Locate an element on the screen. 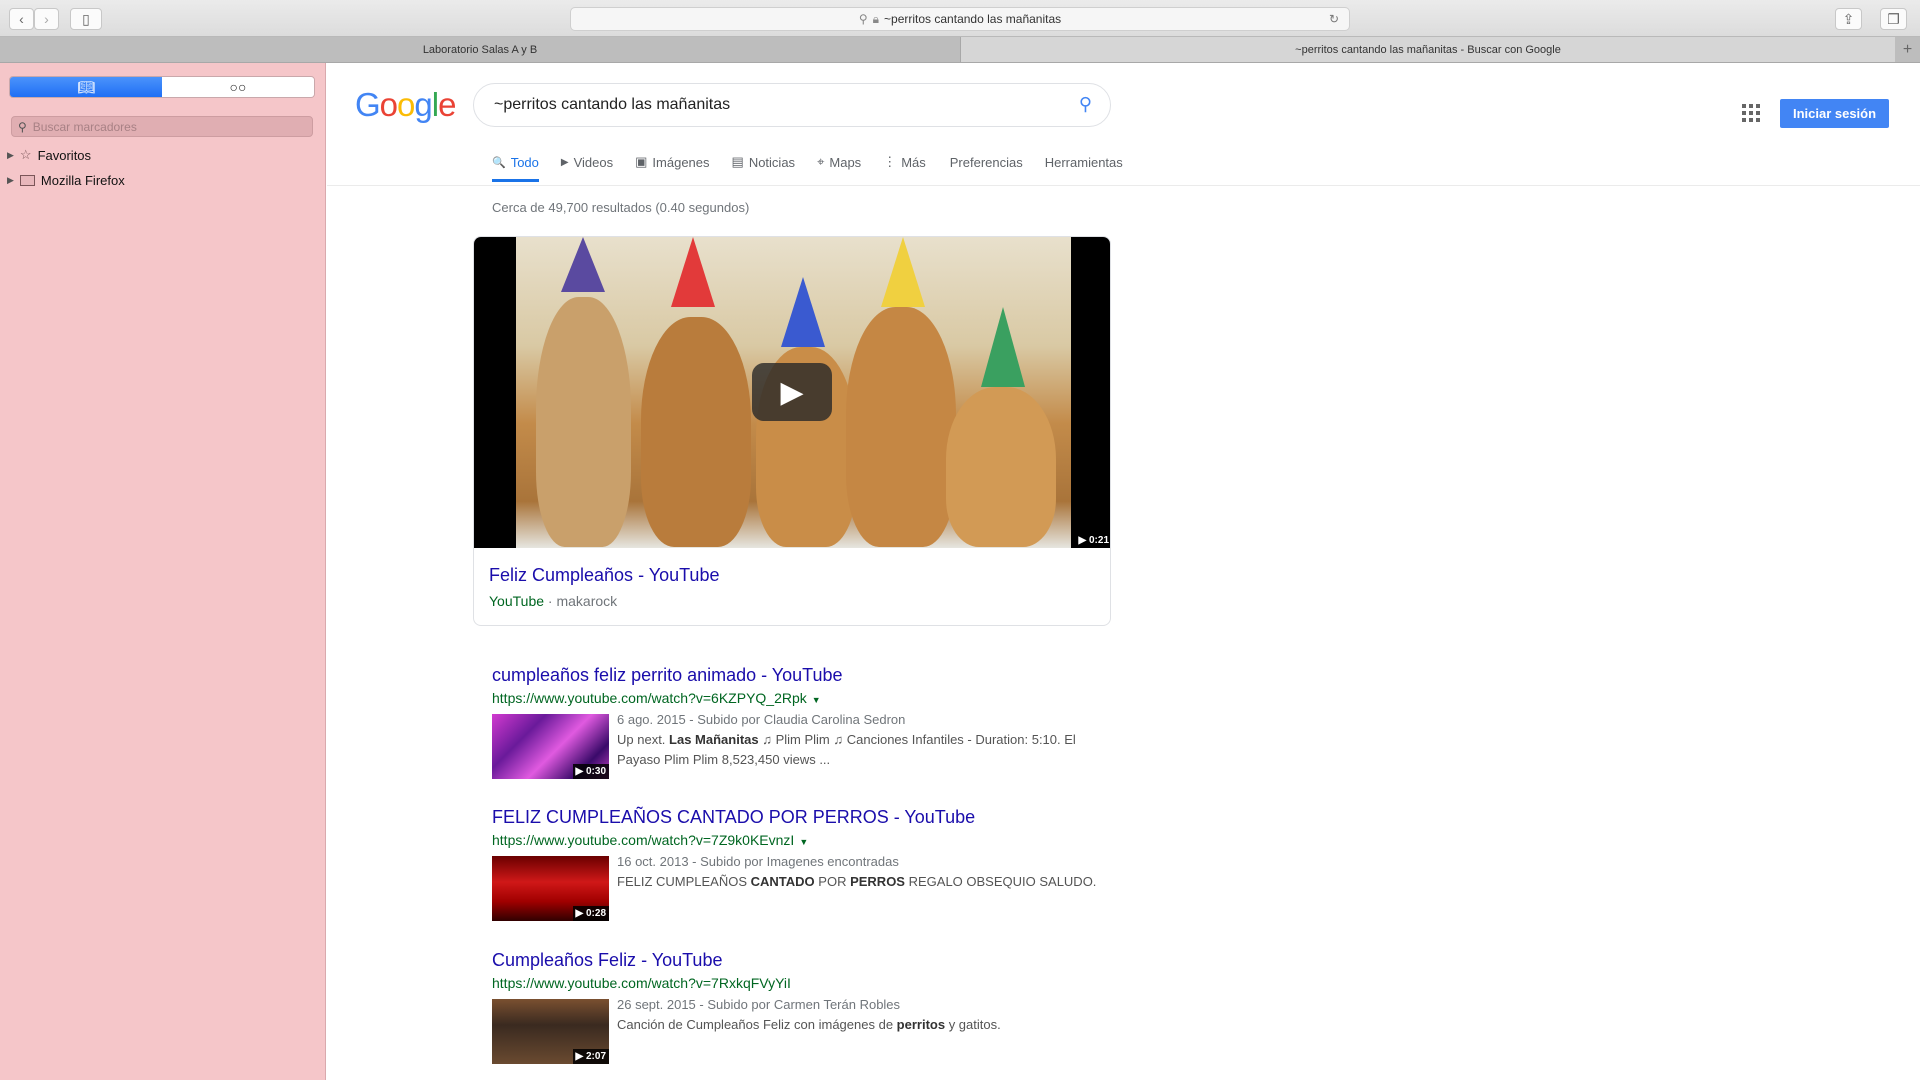  share-button: ⇪ is located at coordinates (1848, 19).